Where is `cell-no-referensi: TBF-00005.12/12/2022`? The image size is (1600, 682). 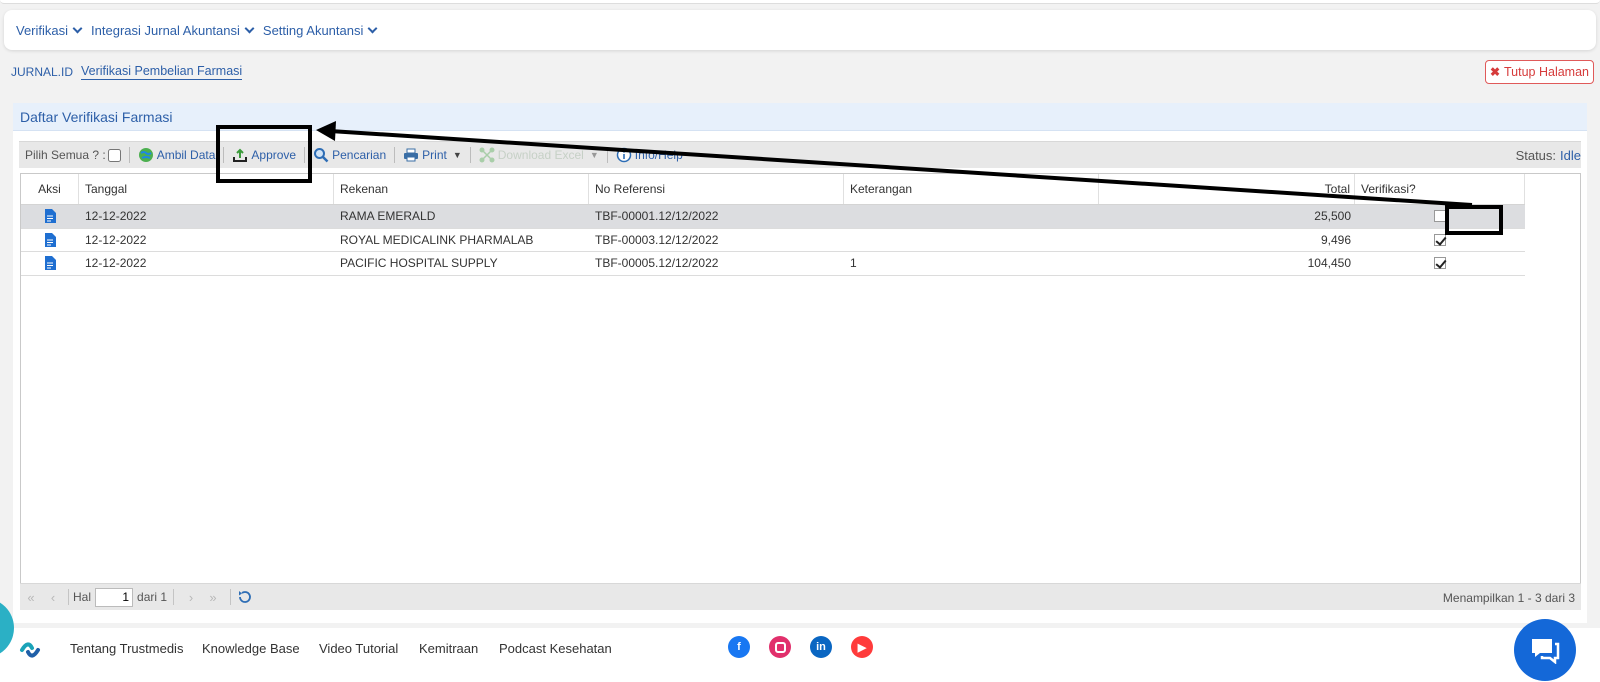 cell-no-referensi: TBF-00005.12/12/2022 is located at coordinates (657, 263).